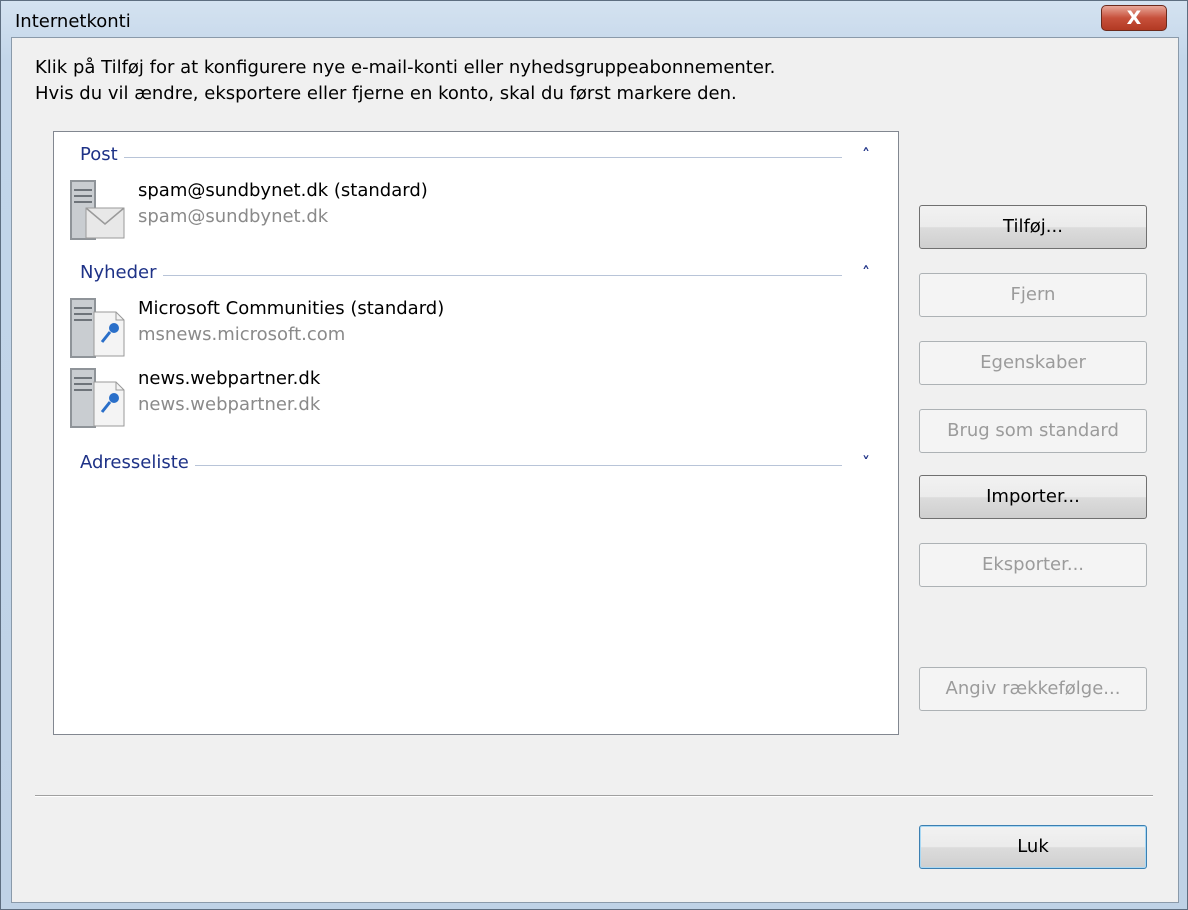 The height and width of the screenshot is (910, 1188). I want to click on account-server: spam@sundbynet.dk, so click(233, 216).